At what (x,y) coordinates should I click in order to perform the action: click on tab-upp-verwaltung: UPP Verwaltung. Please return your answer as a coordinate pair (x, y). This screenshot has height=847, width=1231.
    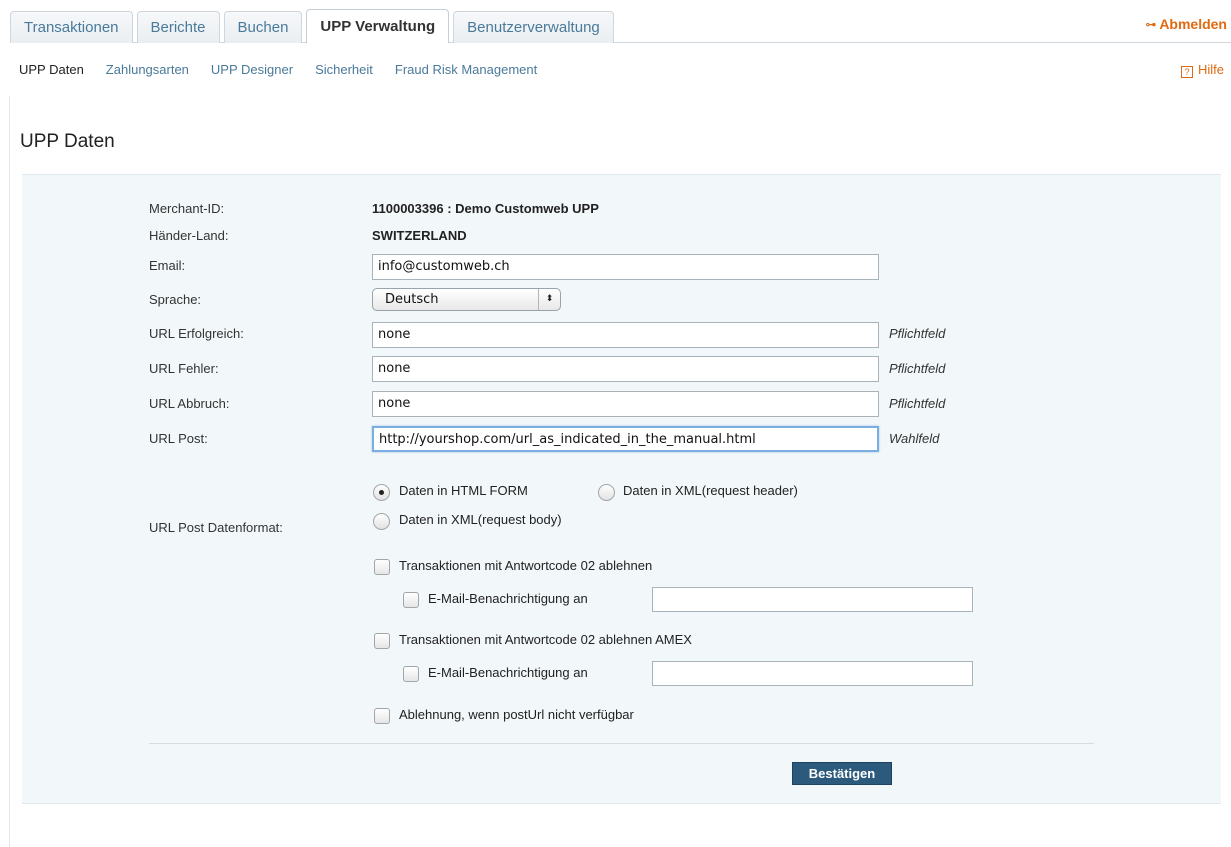
    Looking at the image, I should click on (378, 26).